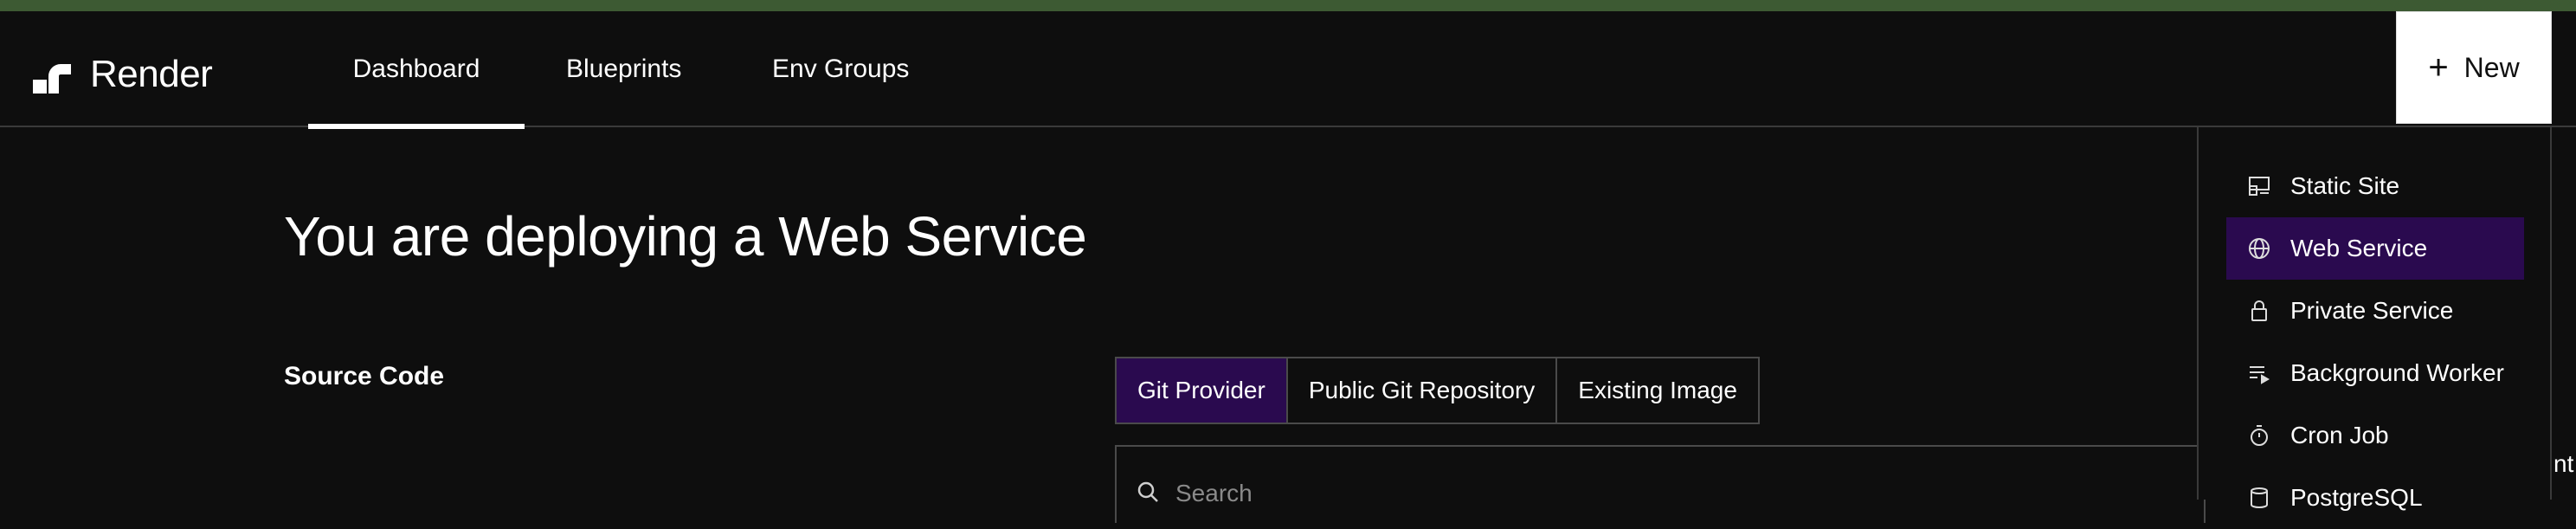 This screenshot has width=2576, height=529. Describe the element at coordinates (52, 74) in the screenshot. I see `render-logo-icon` at that location.